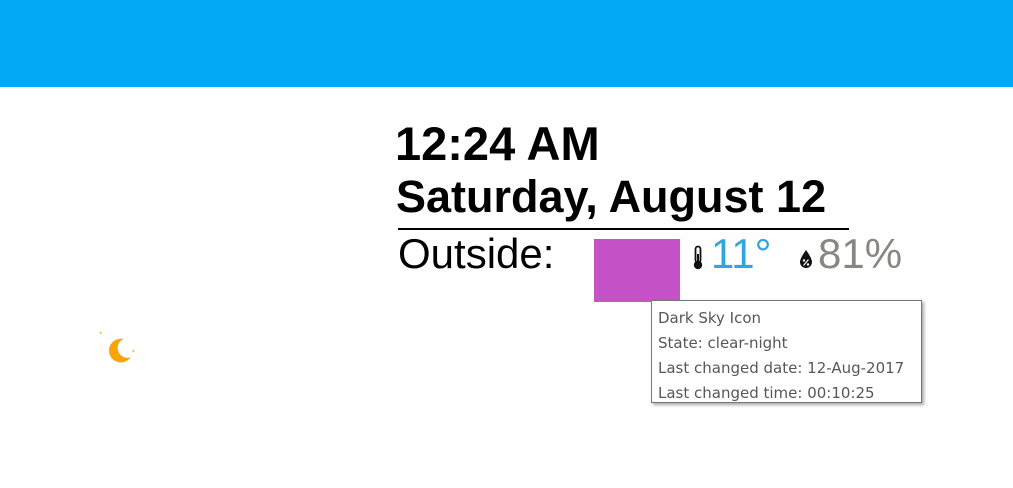 The height and width of the screenshot is (488, 1013). What do you see at coordinates (698, 257) in the screenshot?
I see `thermometer-icon` at bounding box center [698, 257].